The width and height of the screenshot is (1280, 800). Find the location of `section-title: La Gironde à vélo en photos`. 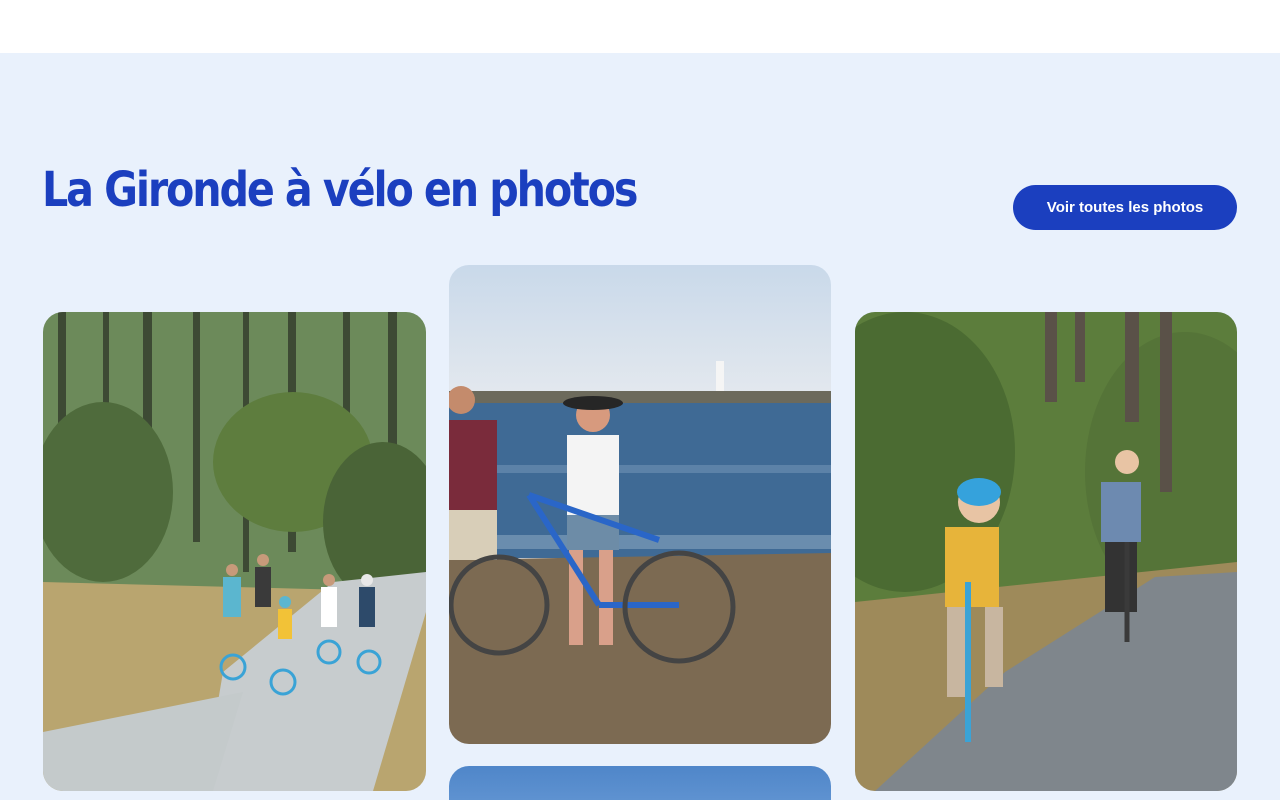

section-title: La Gironde à vélo en photos is located at coordinates (340, 190).